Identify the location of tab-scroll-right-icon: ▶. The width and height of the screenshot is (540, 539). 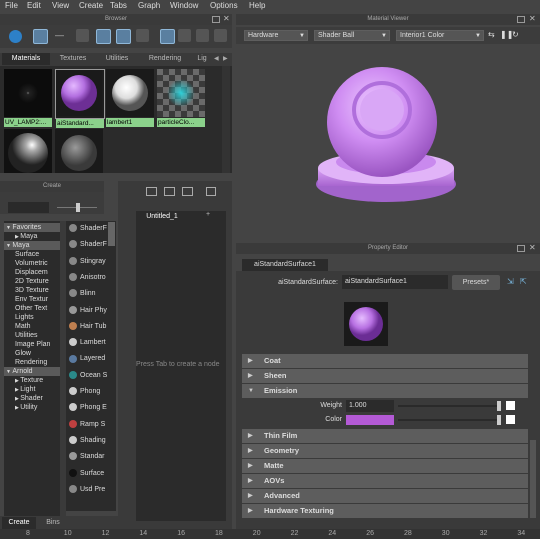
(225, 58).